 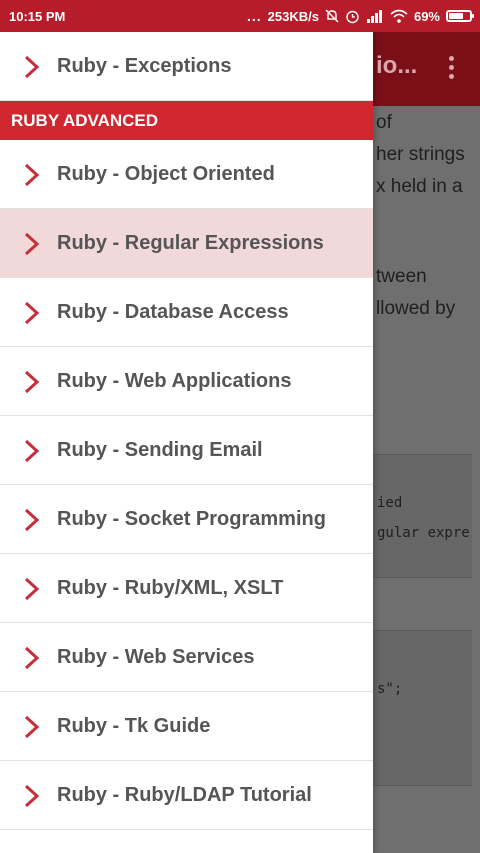 I want to click on status-time: 10:15 PM, so click(x=37, y=16).